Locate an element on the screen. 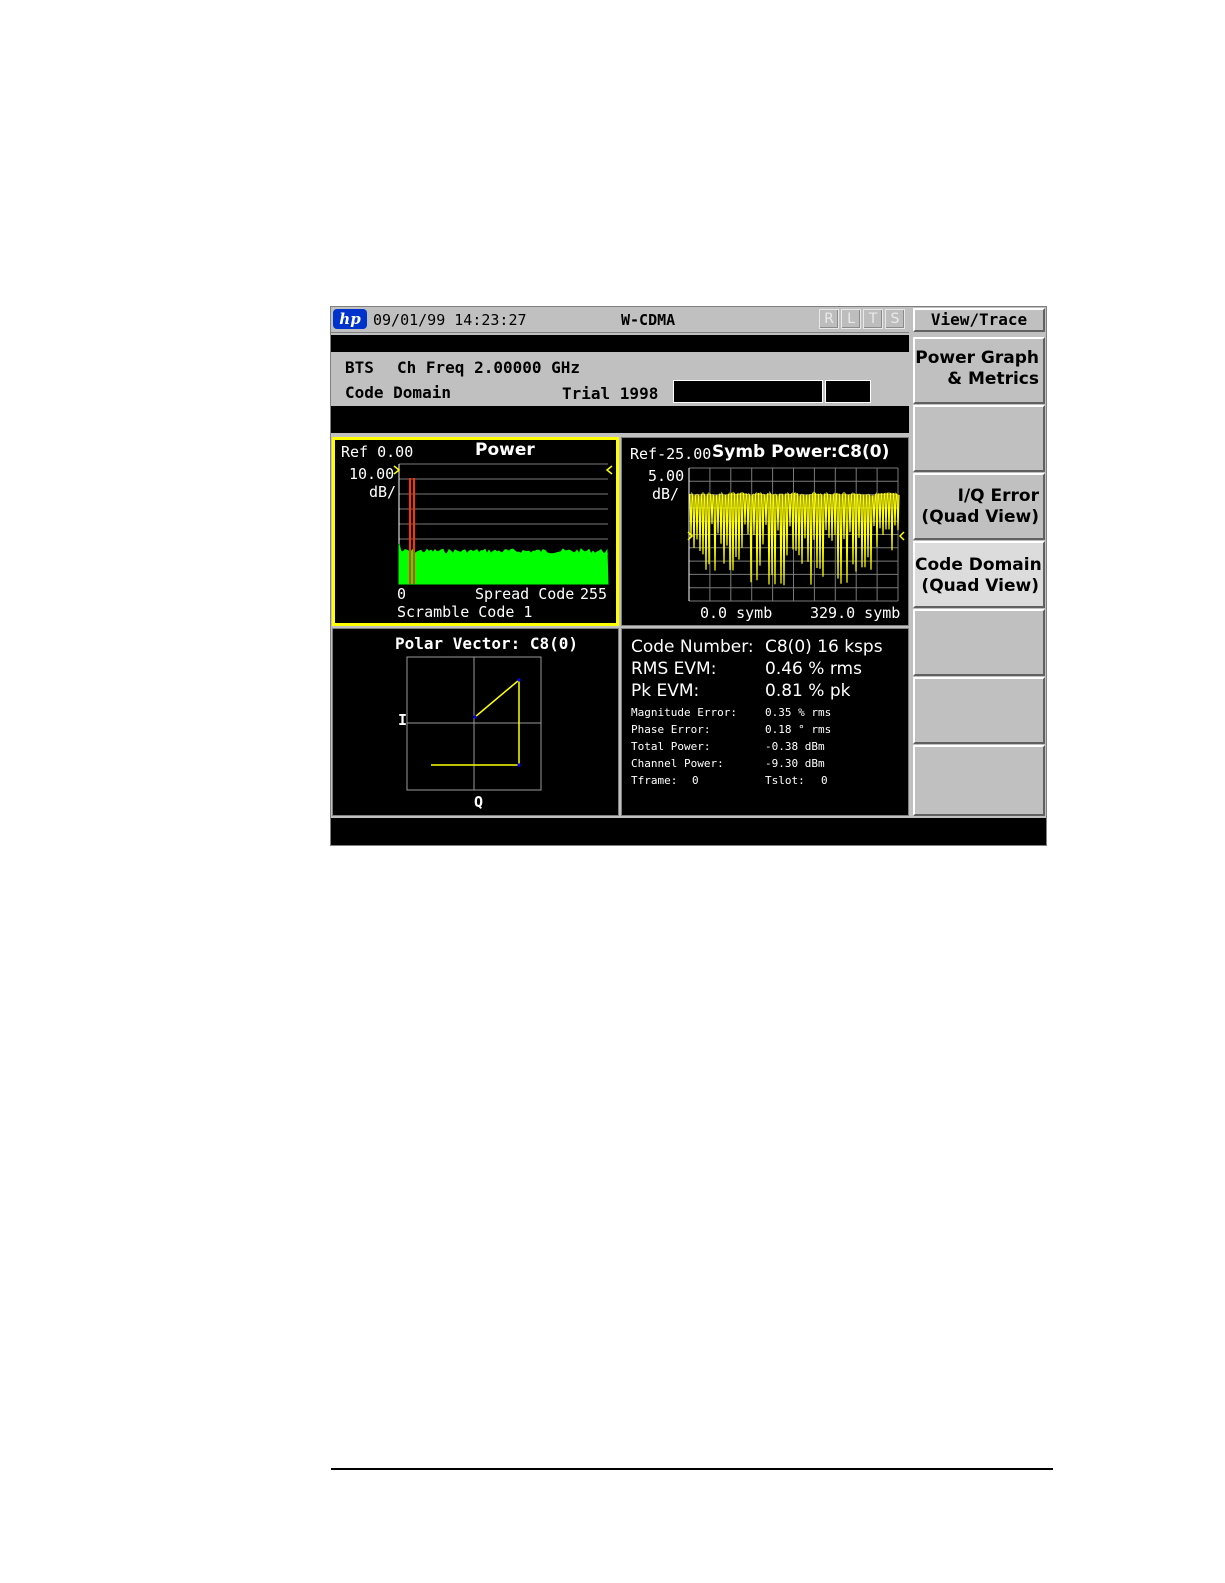 This screenshot has height=1583, width=1225. indicator-l: L is located at coordinates (851, 319).